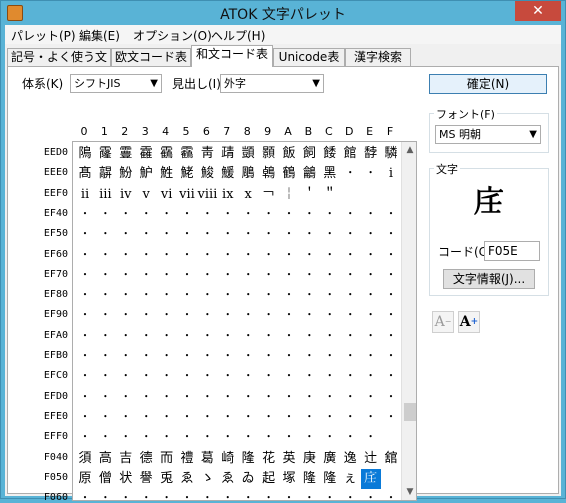 This screenshot has width=566, height=503. What do you see at coordinates (309, 57) in the screenshot?
I see `tab-unicode: Unicode表` at bounding box center [309, 57].